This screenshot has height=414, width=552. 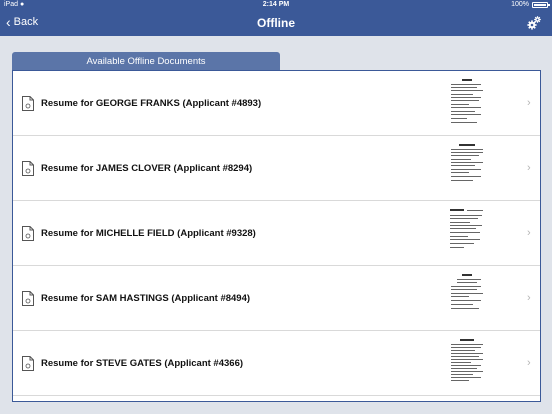 What do you see at coordinates (541, 5) in the screenshot?
I see `battery-icon` at bounding box center [541, 5].